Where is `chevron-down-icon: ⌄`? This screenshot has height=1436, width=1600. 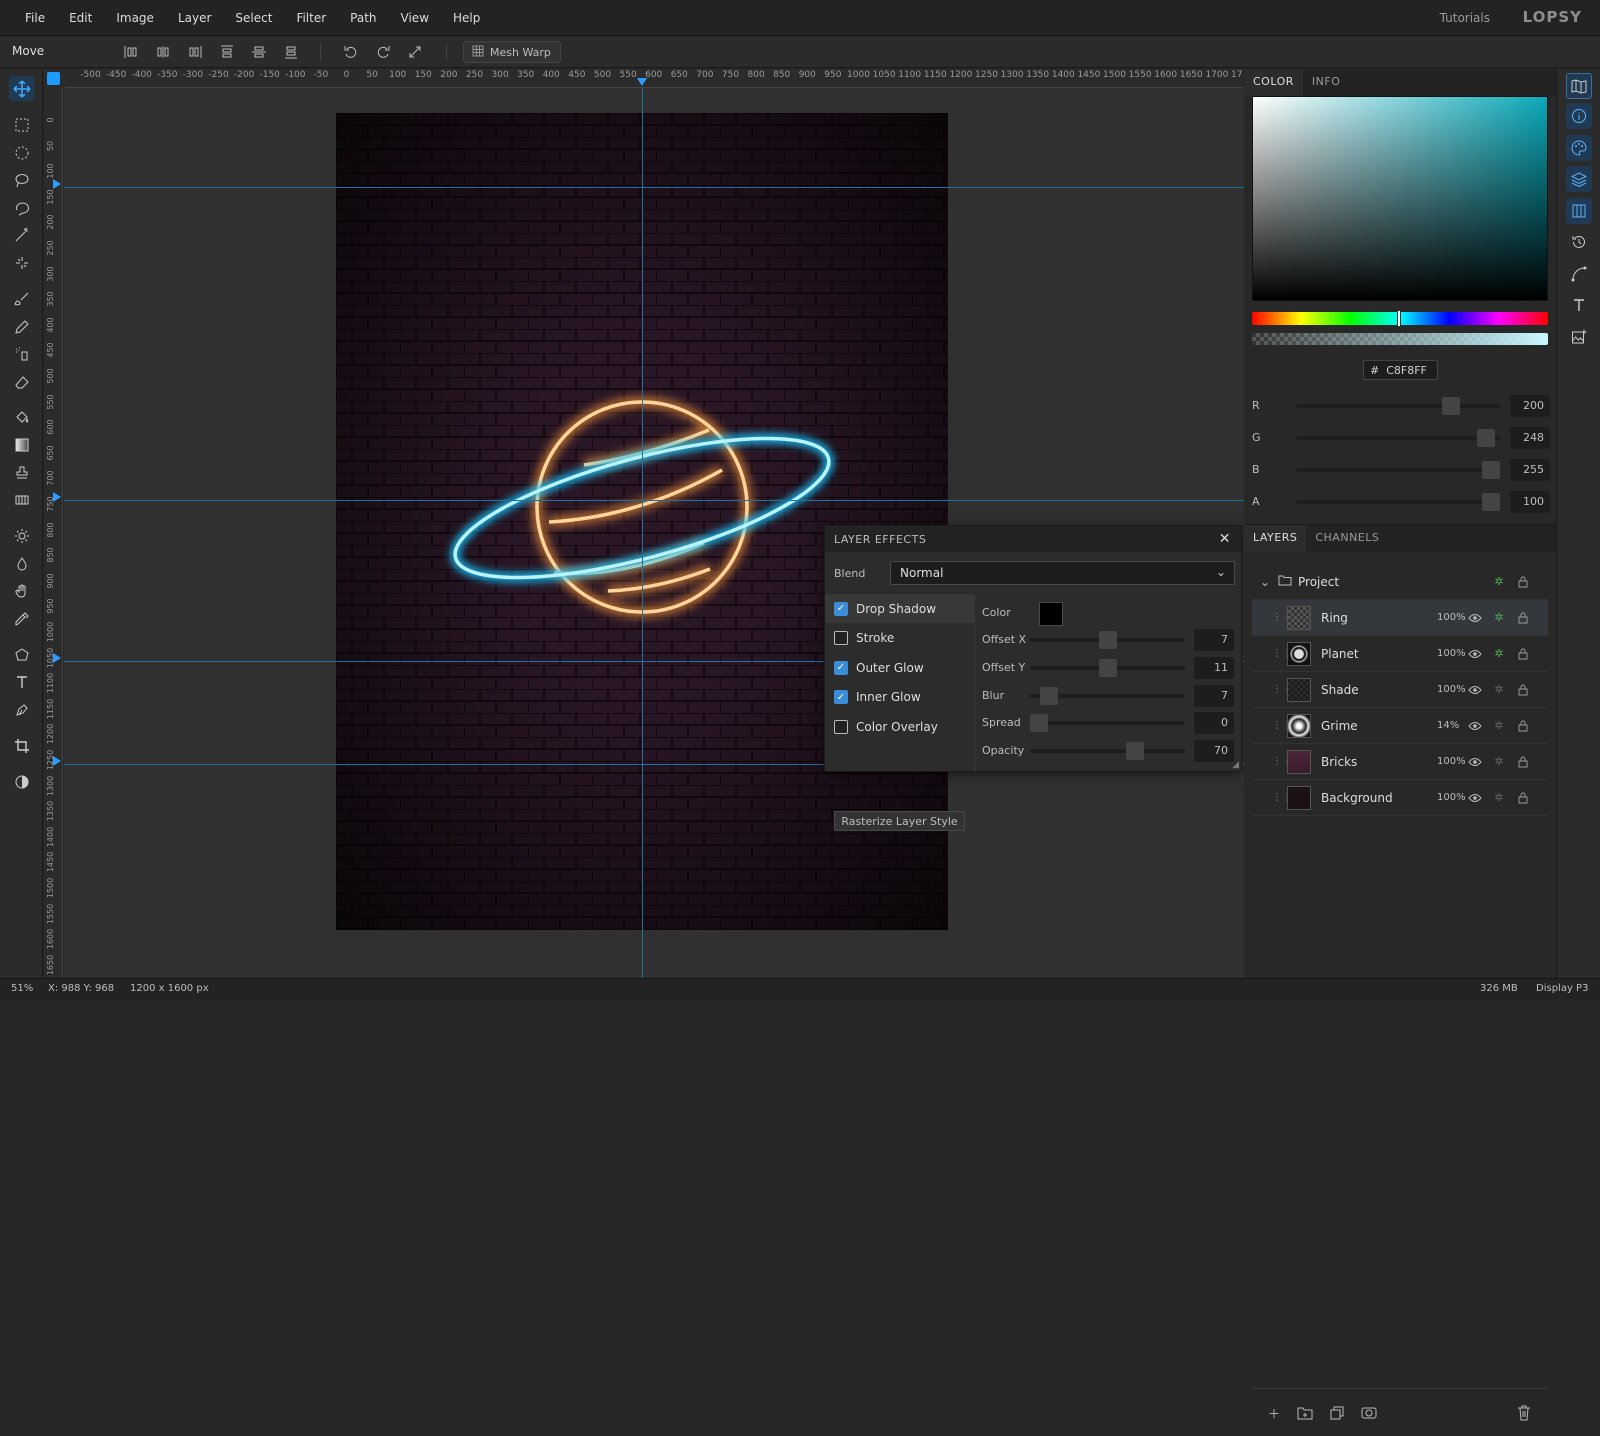 chevron-down-icon: ⌄ is located at coordinates (1265, 582).